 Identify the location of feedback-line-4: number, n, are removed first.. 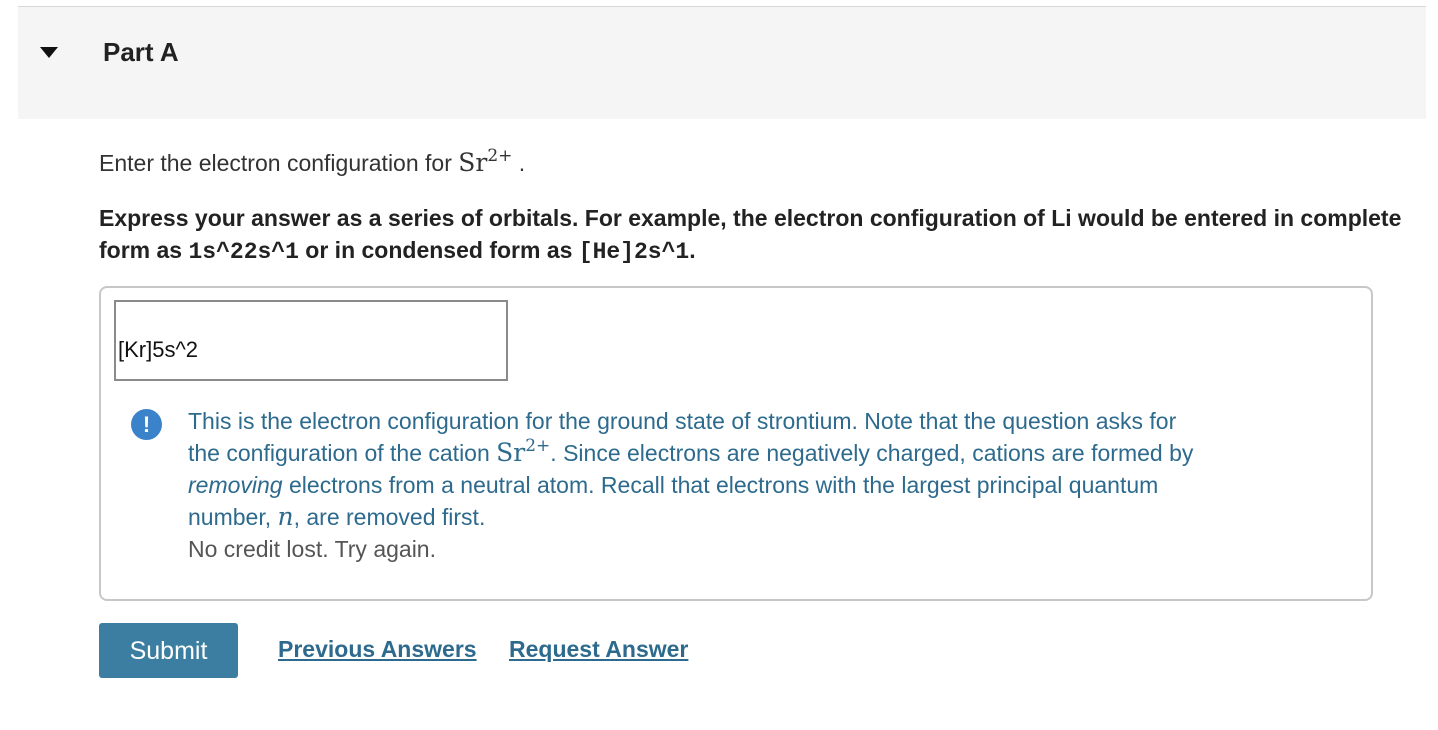
(768, 517).